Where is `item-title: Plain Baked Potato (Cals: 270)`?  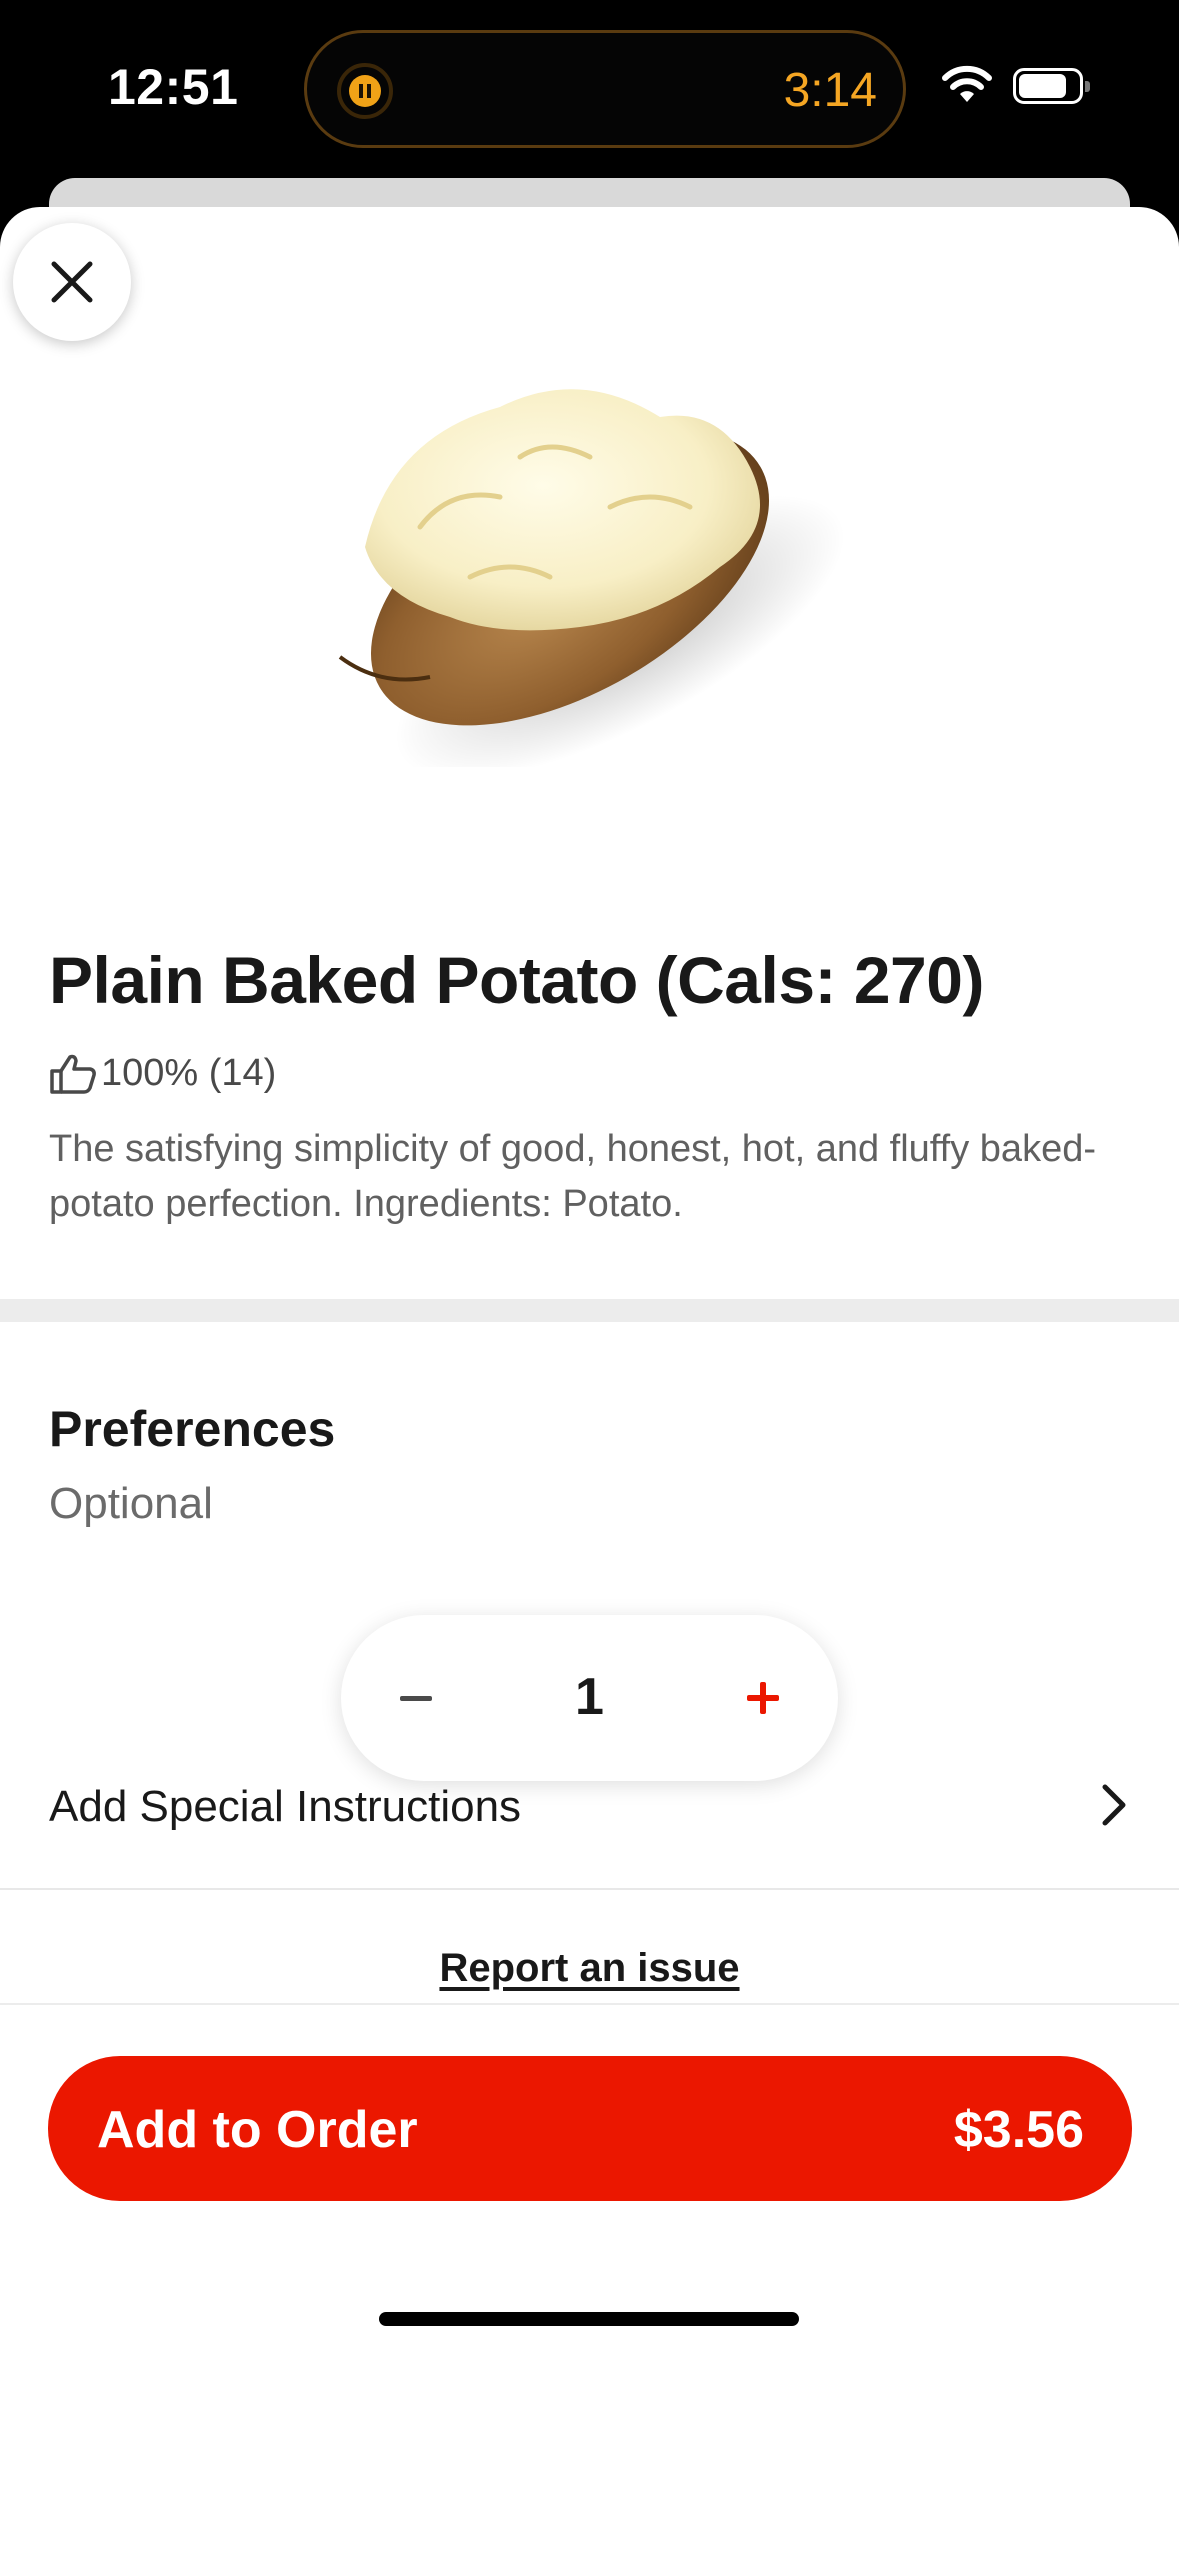 item-title: Plain Baked Potato (Cals: 270) is located at coordinates (516, 980).